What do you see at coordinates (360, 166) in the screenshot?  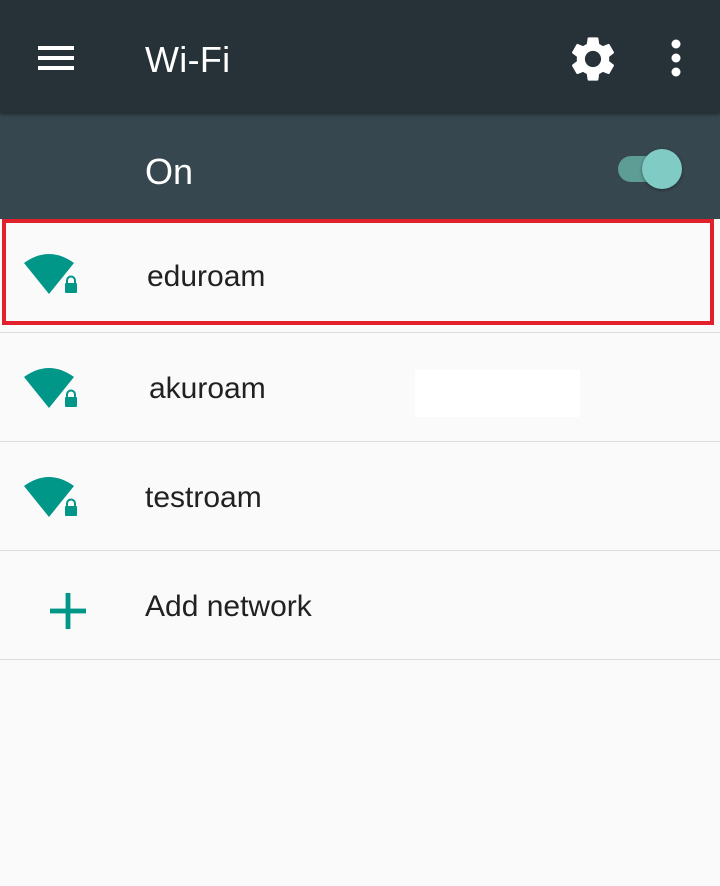 I see `wifi-switch-bar: On` at bounding box center [360, 166].